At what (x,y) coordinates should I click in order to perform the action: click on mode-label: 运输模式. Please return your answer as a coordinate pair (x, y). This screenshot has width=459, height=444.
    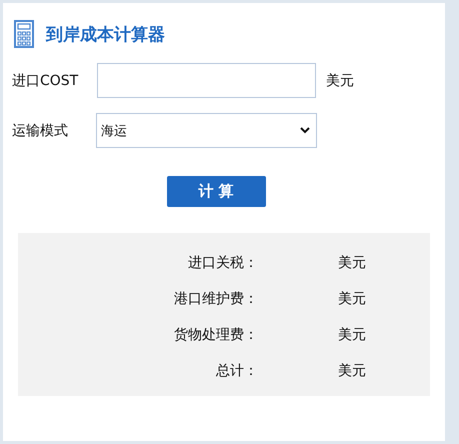
    Looking at the image, I should click on (40, 131).